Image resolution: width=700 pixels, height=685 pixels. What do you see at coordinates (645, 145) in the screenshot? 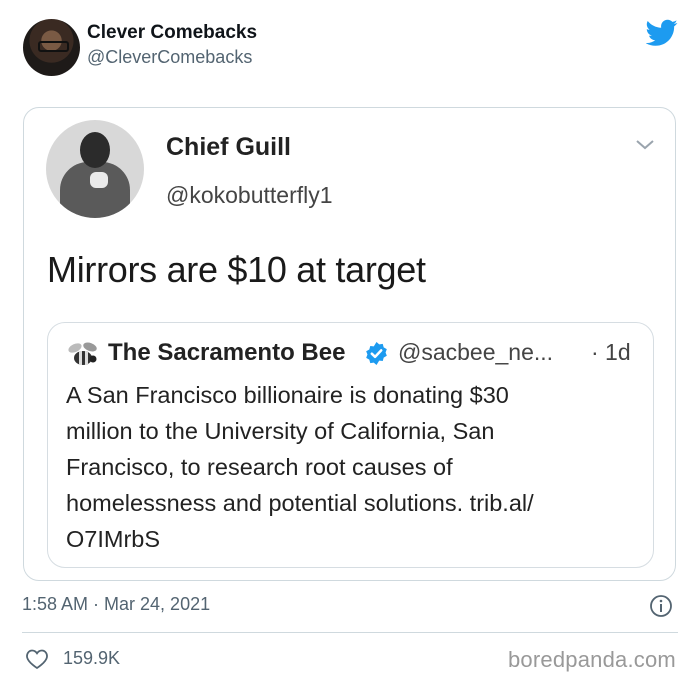
I see `chevron-down-icon` at bounding box center [645, 145].